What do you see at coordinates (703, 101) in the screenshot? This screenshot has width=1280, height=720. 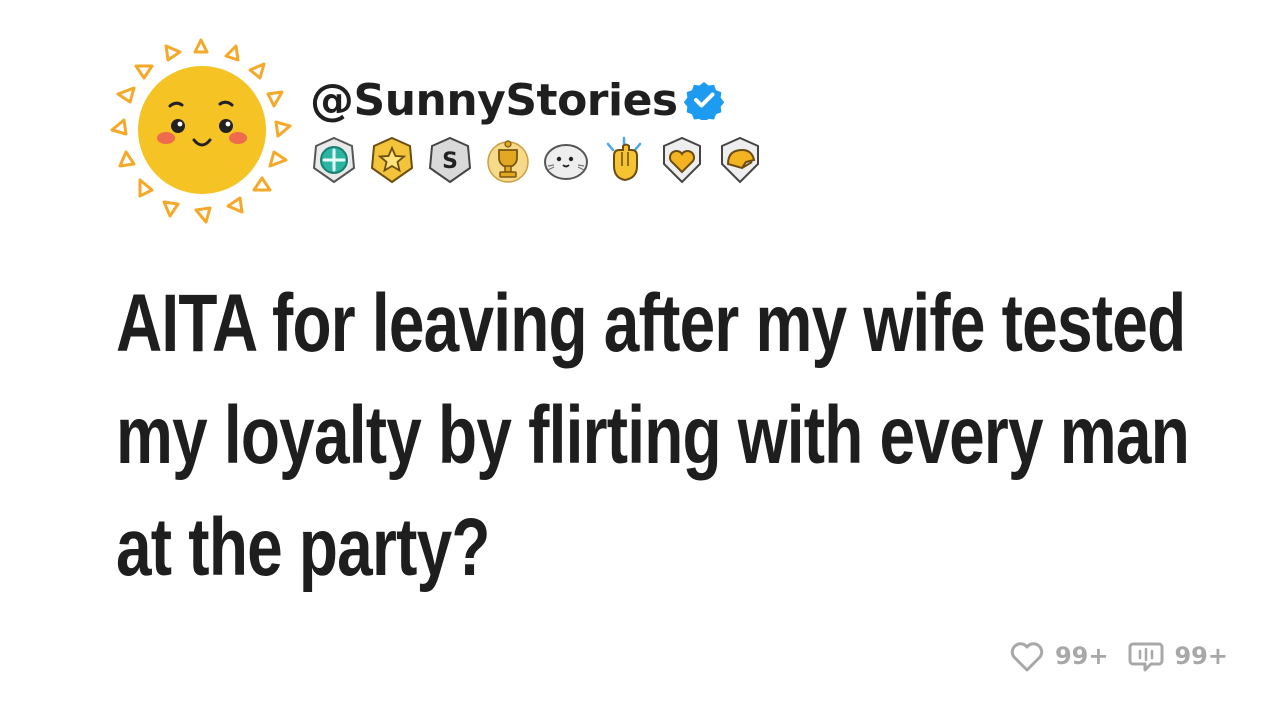 I see `verified-check-icon` at bounding box center [703, 101].